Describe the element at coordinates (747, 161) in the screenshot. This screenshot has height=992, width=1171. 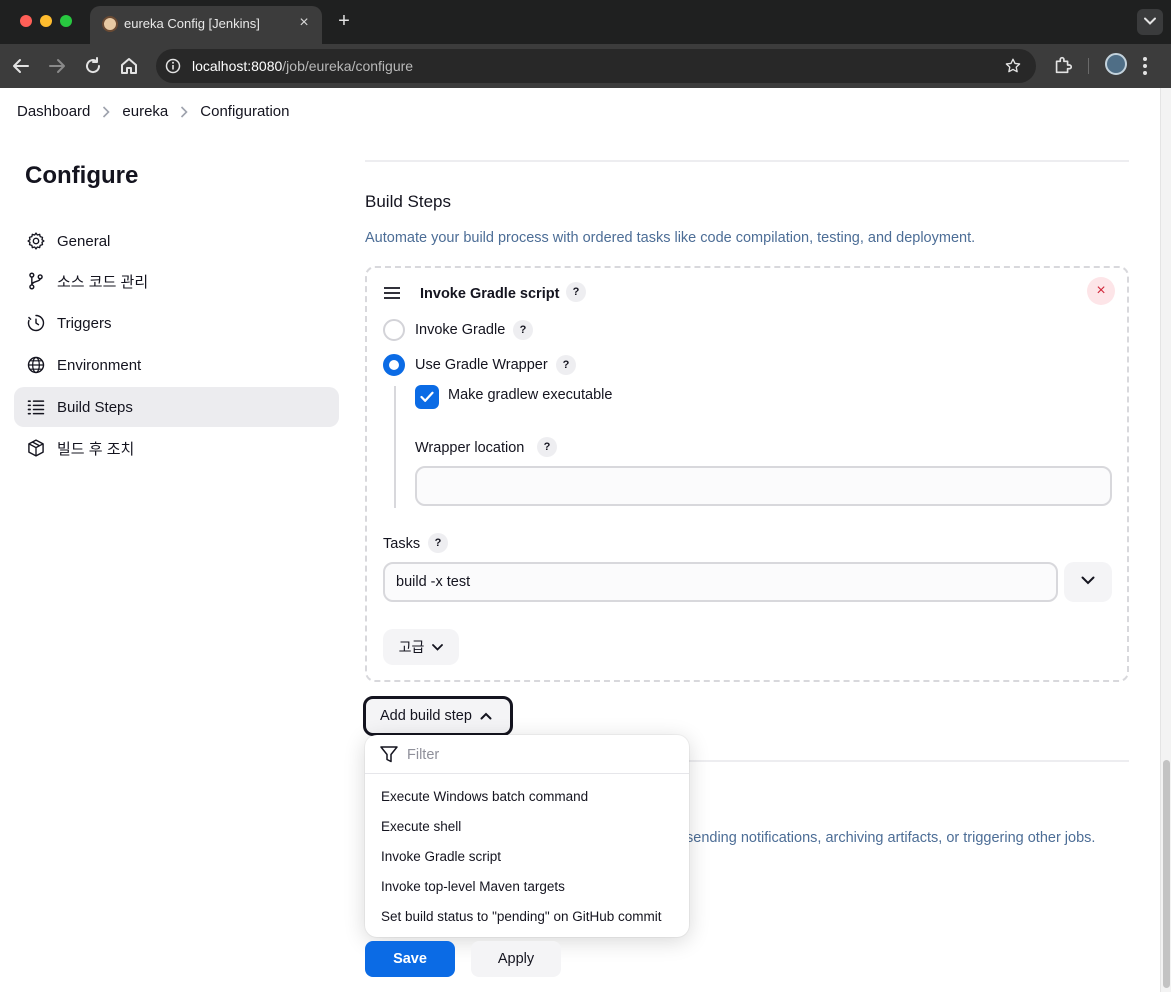
I see `section-divider` at that location.